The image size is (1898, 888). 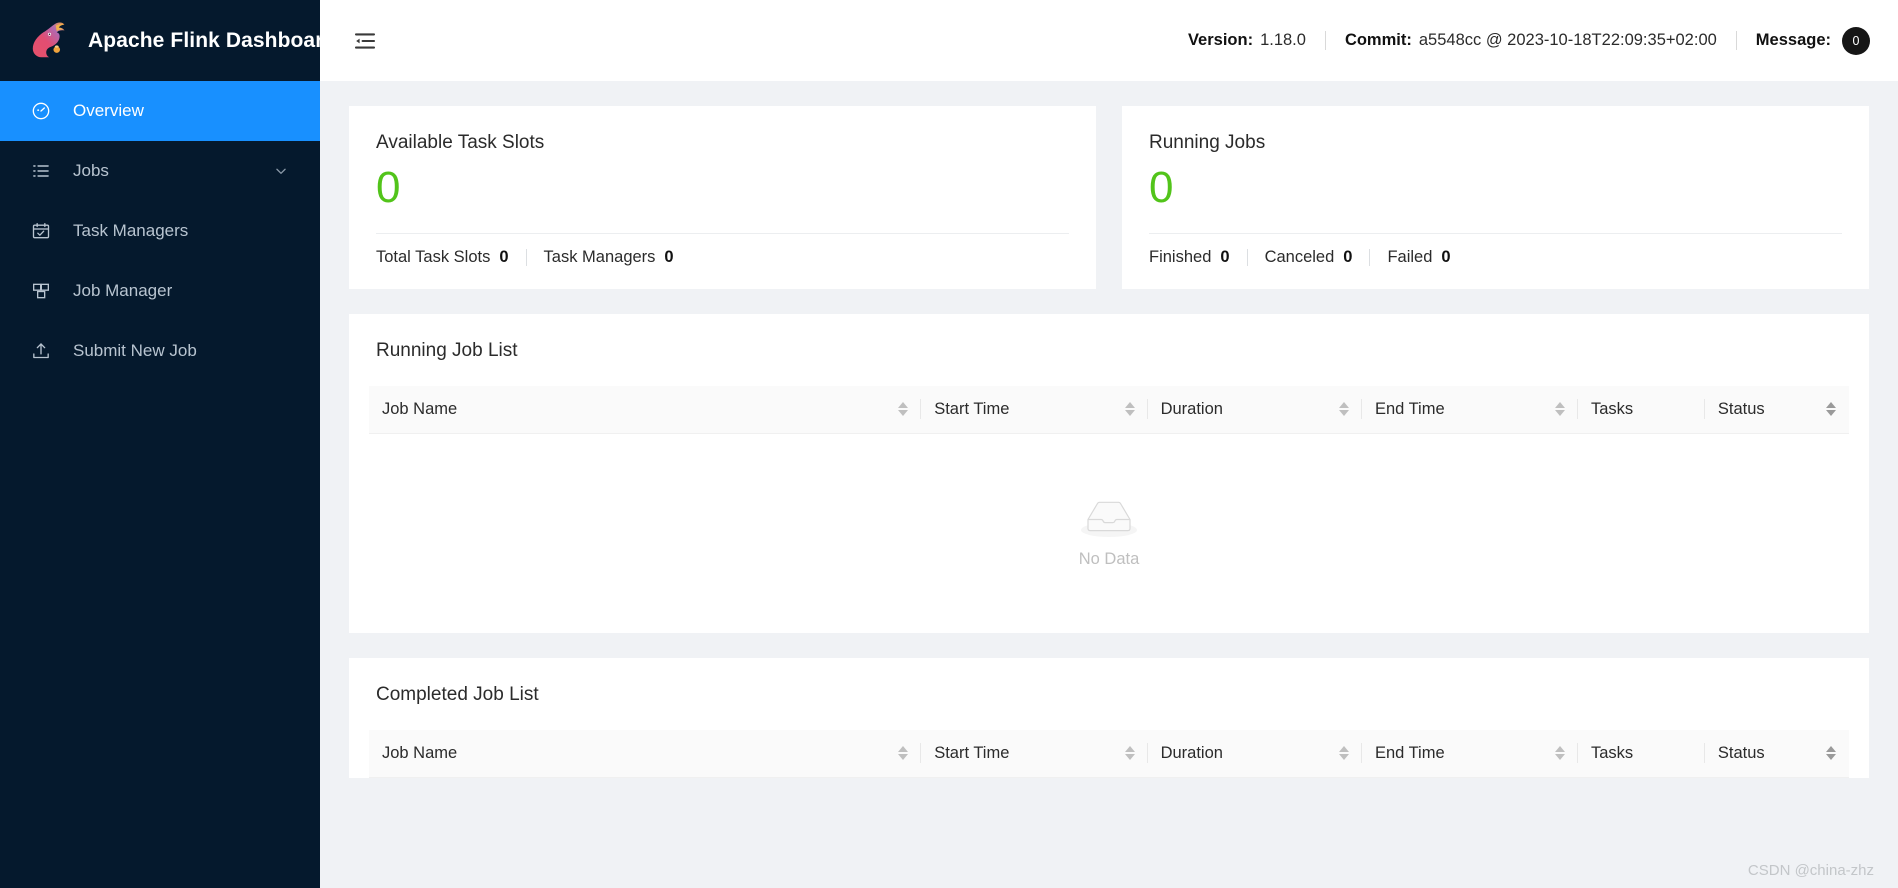 What do you see at coordinates (281, 171) in the screenshot?
I see `chevron-down-icon` at bounding box center [281, 171].